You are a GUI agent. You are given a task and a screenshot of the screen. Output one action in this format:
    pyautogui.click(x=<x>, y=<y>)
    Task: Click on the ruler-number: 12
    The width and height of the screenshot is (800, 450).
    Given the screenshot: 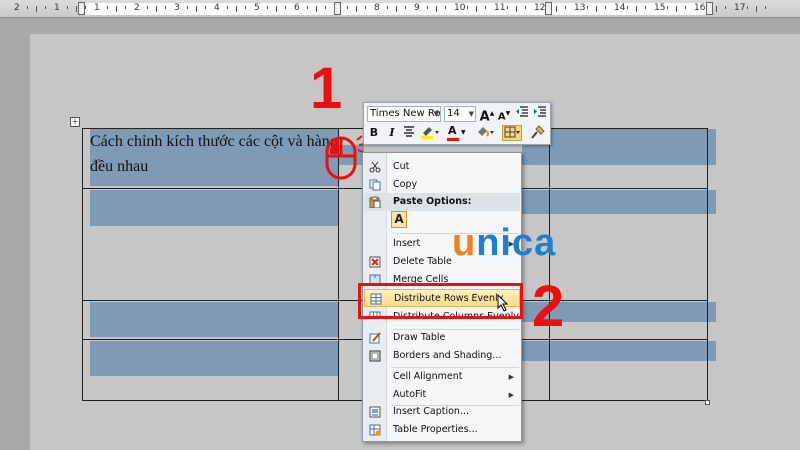 What is the action you would take?
    pyautogui.click(x=540, y=8)
    